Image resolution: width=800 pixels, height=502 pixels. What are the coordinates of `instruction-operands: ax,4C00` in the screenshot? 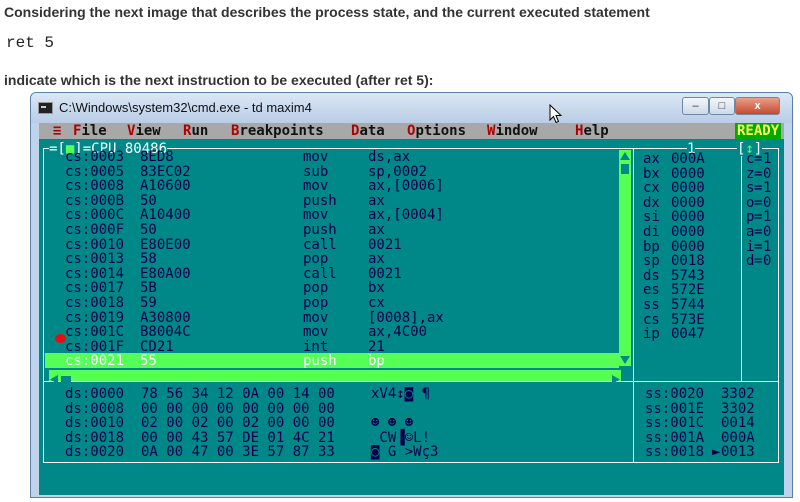 It's located at (398, 332).